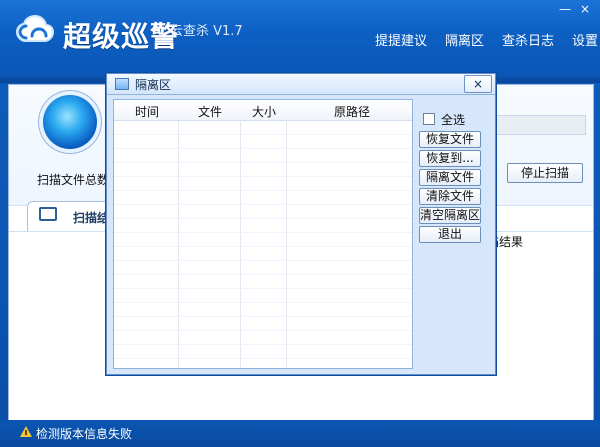  Describe the element at coordinates (528, 39) in the screenshot. I see `nav-scan-log: 查杀日志` at that location.